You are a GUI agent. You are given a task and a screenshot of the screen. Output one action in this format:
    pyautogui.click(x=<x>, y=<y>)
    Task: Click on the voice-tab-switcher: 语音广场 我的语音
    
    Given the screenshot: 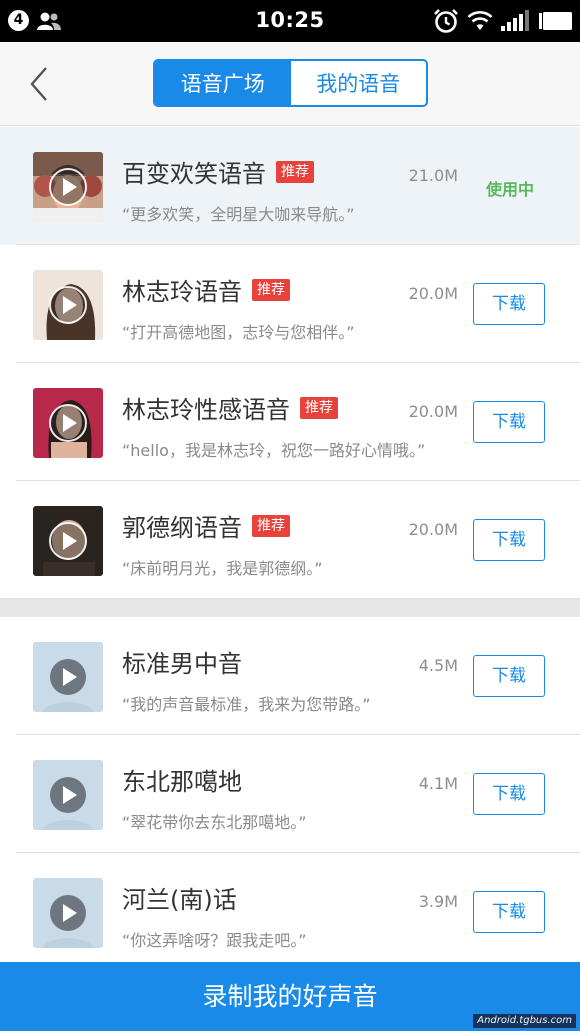 What is the action you would take?
    pyautogui.click(x=290, y=83)
    